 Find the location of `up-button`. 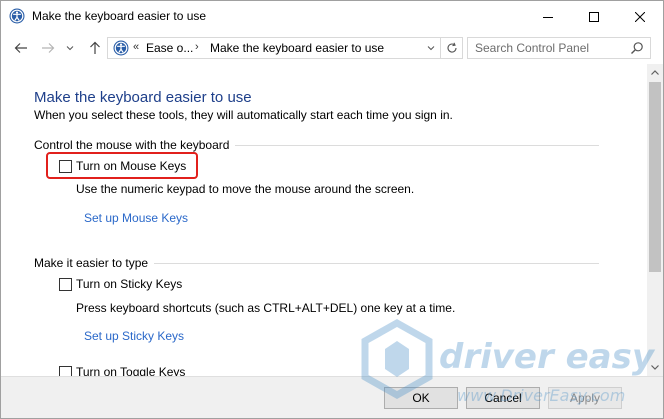

up-button is located at coordinates (95, 48).